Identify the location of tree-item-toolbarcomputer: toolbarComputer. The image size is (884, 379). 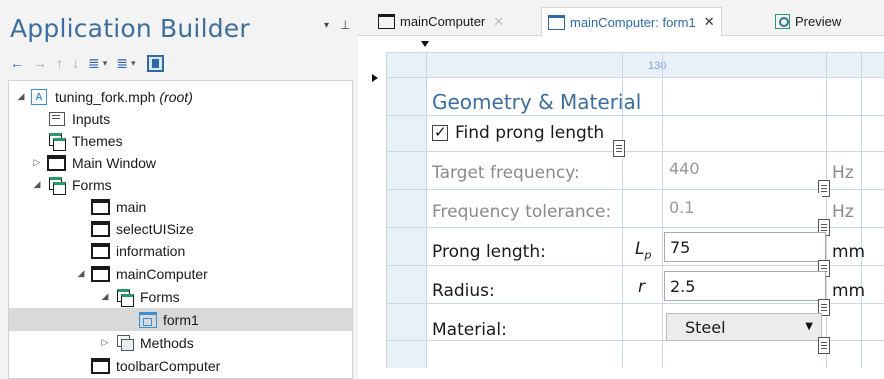
(180, 365).